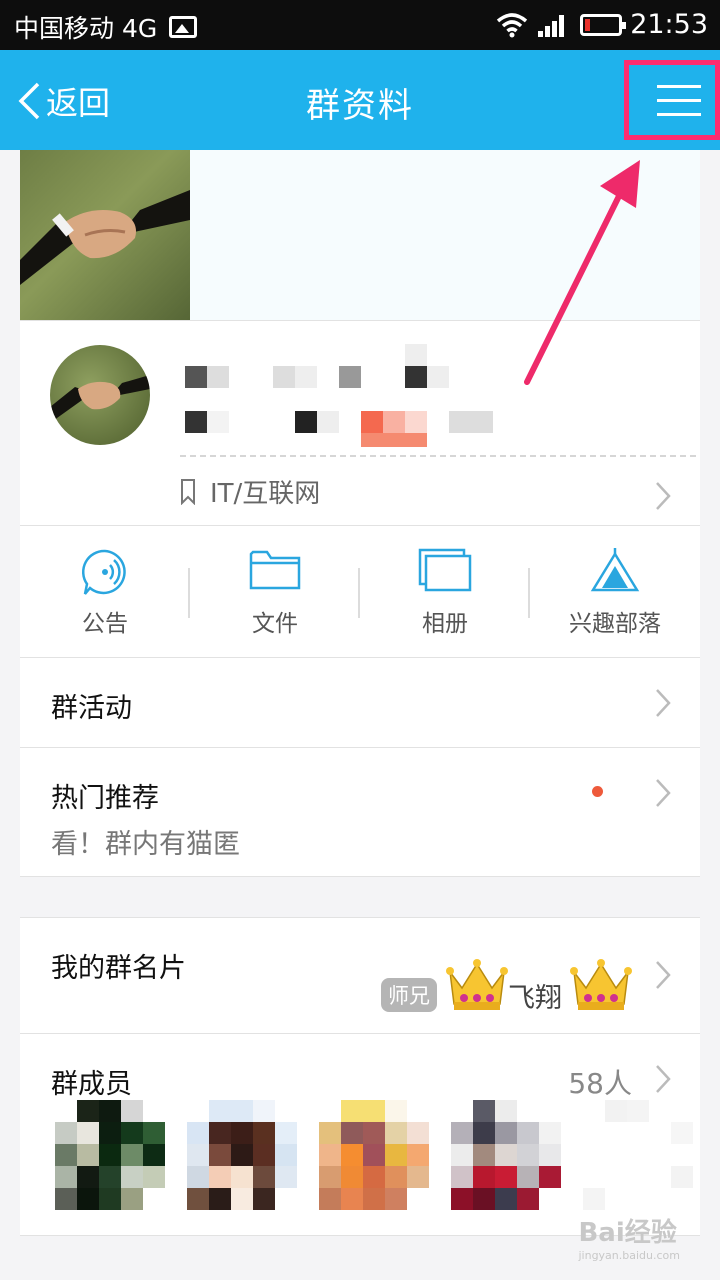 The width and height of the screenshot is (720, 1280). I want to click on watermark: Bai经验 jingyan.baidu.com, so click(629, 1237).